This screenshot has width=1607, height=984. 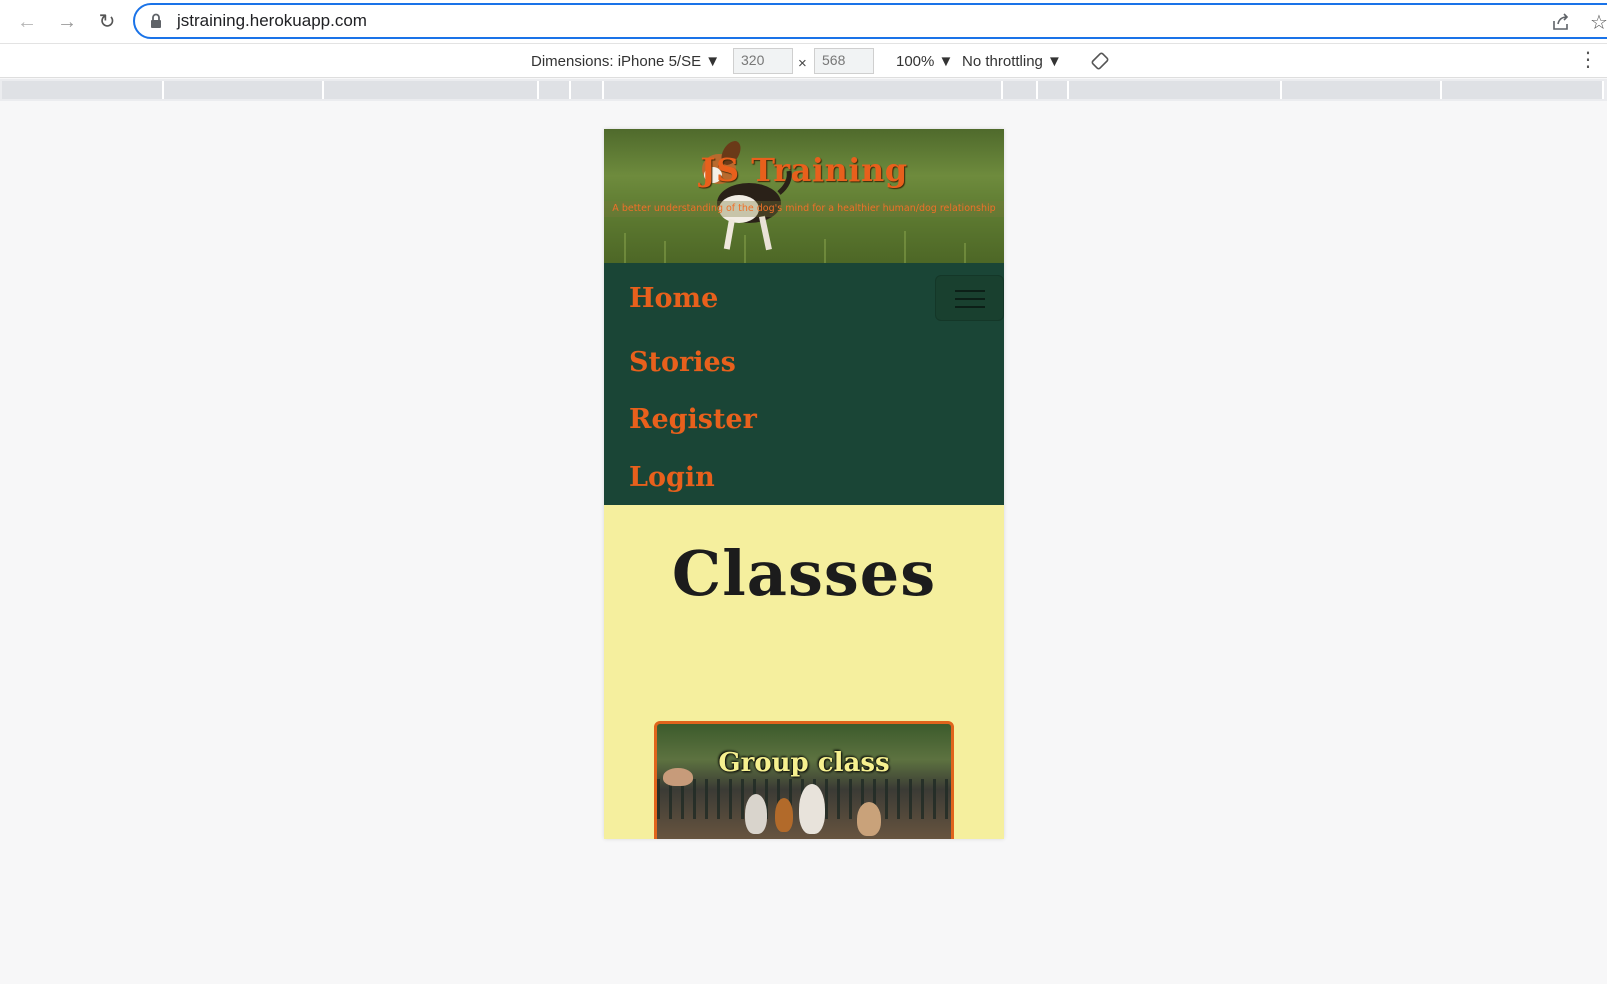 What do you see at coordinates (672, 477) in the screenshot?
I see `nav-login: Login` at bounding box center [672, 477].